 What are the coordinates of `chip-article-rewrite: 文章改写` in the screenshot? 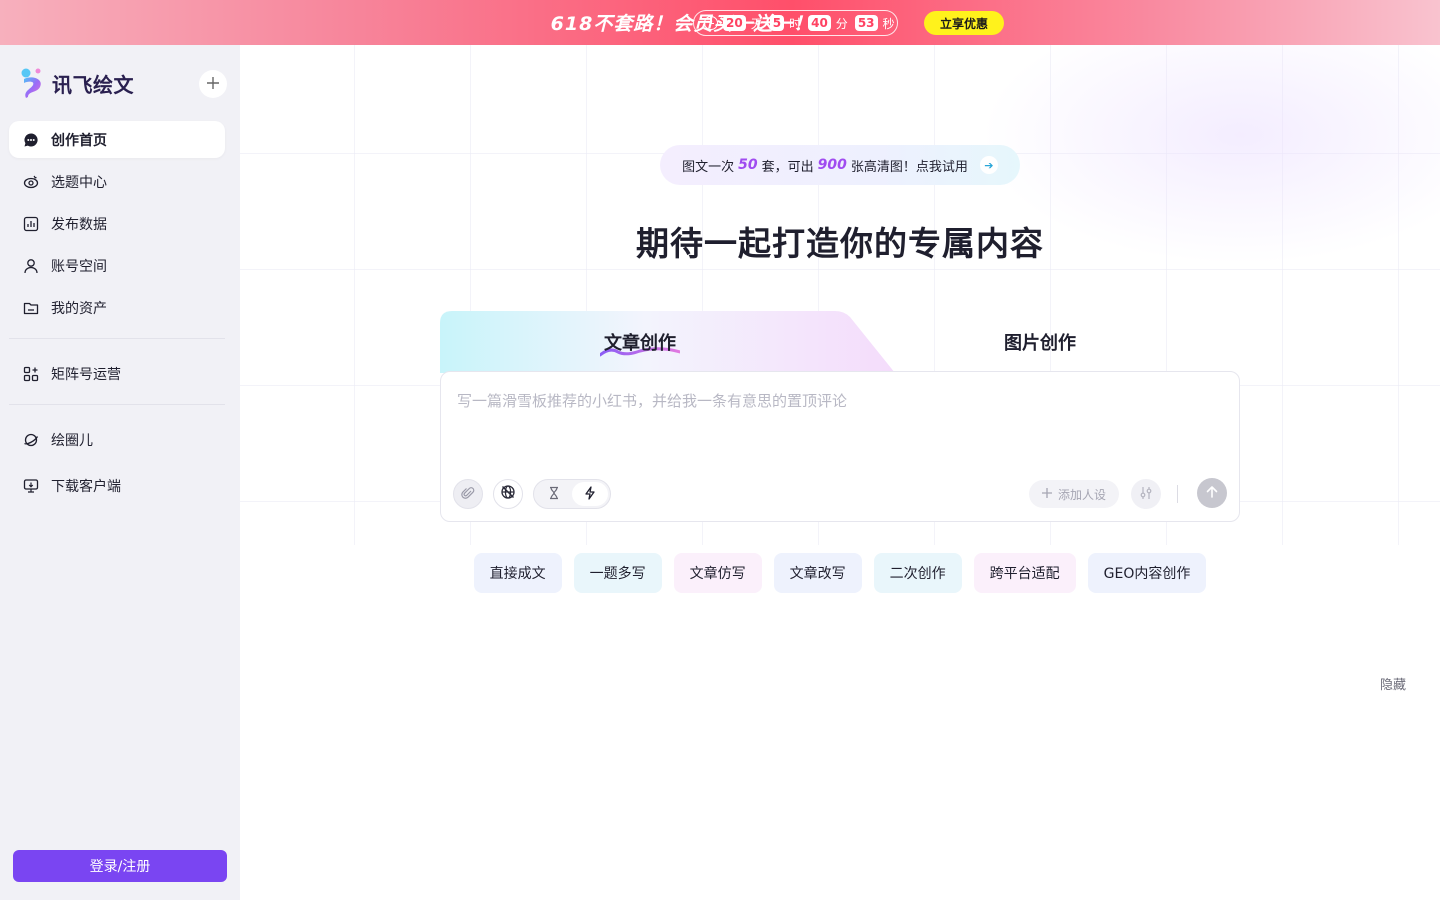 It's located at (817, 573).